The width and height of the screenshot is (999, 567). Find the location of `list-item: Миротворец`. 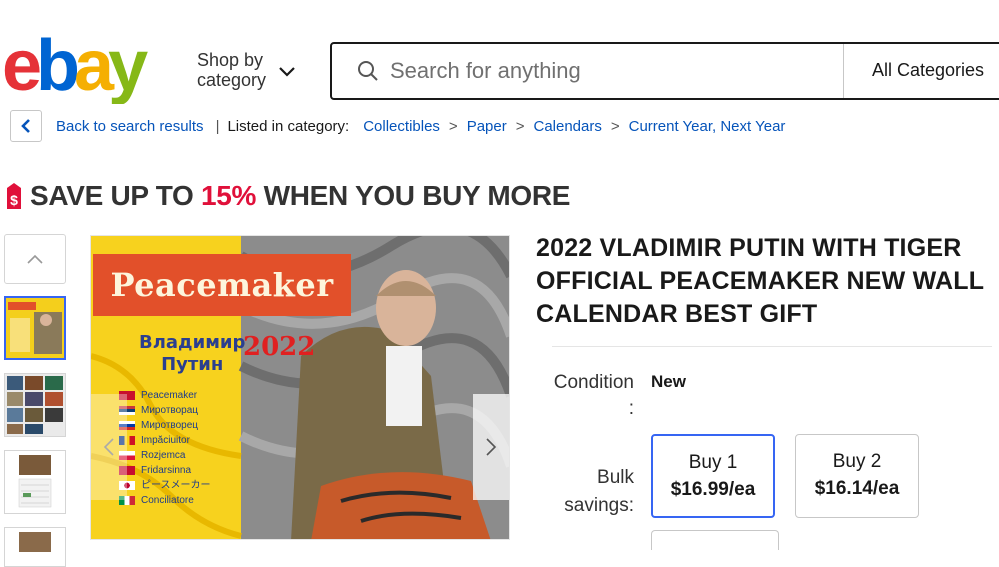

list-item: Миротворец is located at coordinates (165, 425).